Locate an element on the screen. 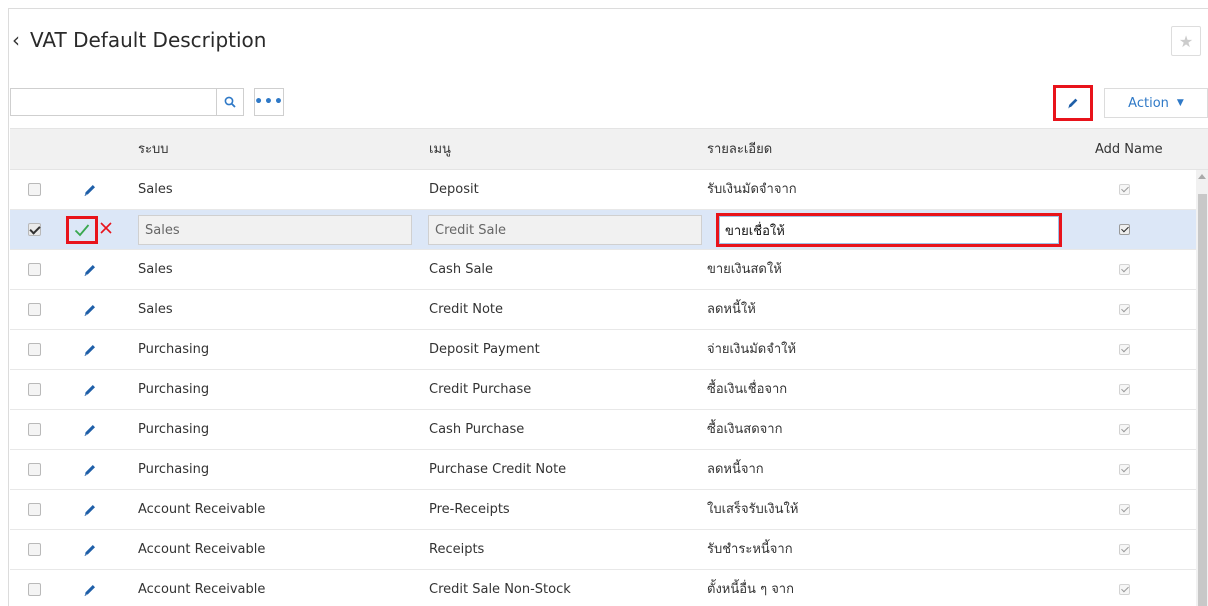  cancel-edit-button is located at coordinates (109, 229).